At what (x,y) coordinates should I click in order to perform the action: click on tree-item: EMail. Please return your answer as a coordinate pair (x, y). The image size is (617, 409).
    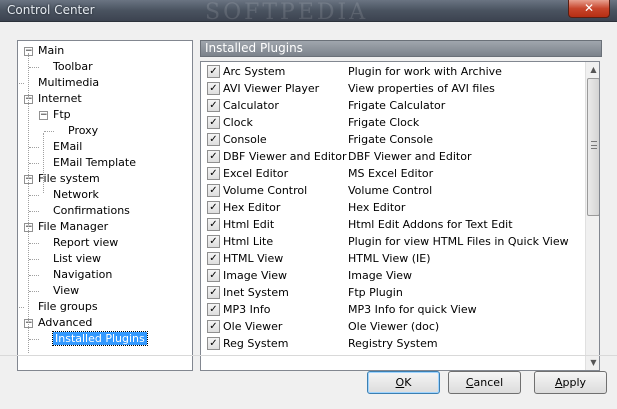
    Looking at the image, I should click on (67, 147).